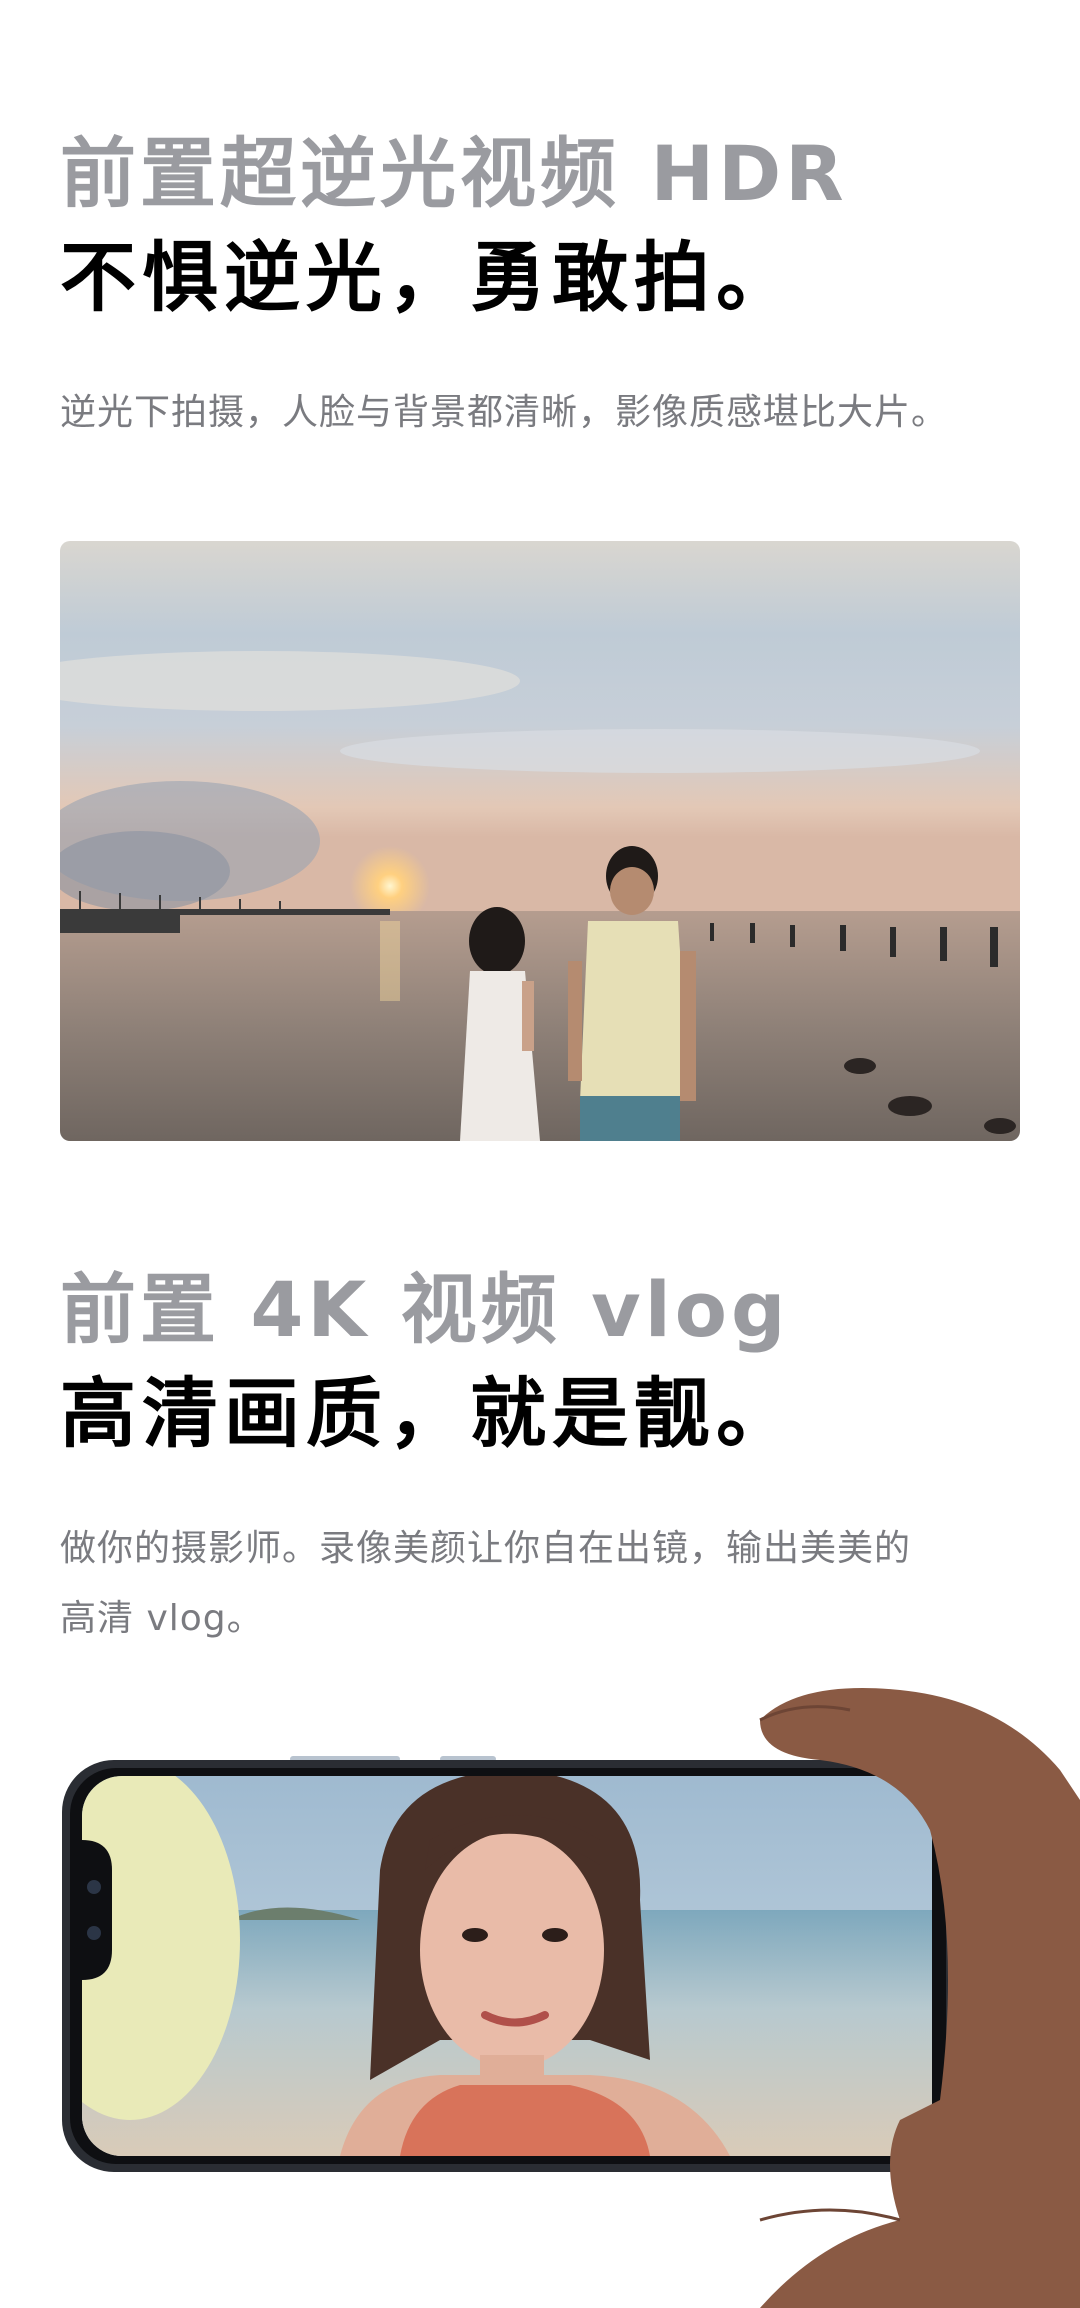  I want to click on section2-title-grey: 前置 4K 视频 vlog, so click(425, 1309).